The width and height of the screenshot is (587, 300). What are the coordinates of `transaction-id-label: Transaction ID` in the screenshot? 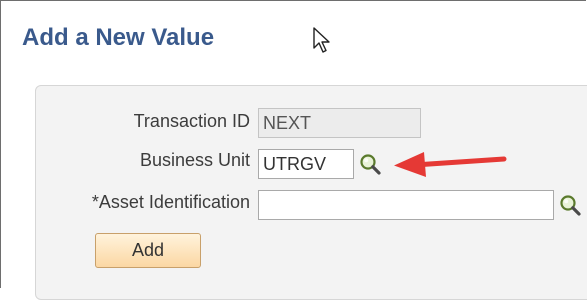 It's located at (191, 121).